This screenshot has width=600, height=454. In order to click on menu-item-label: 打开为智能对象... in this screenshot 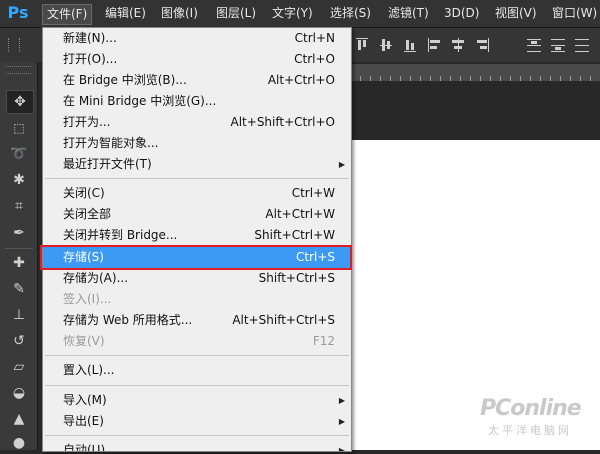, I will do `click(111, 143)`.